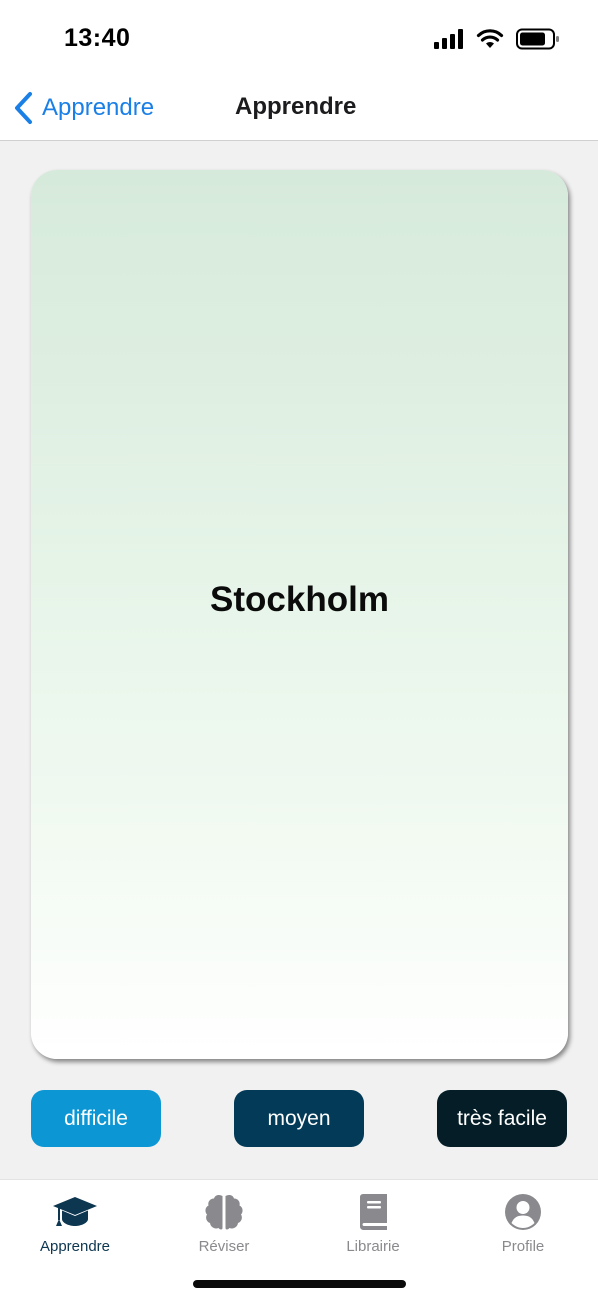  I want to click on home-indicator, so click(299, 1284).